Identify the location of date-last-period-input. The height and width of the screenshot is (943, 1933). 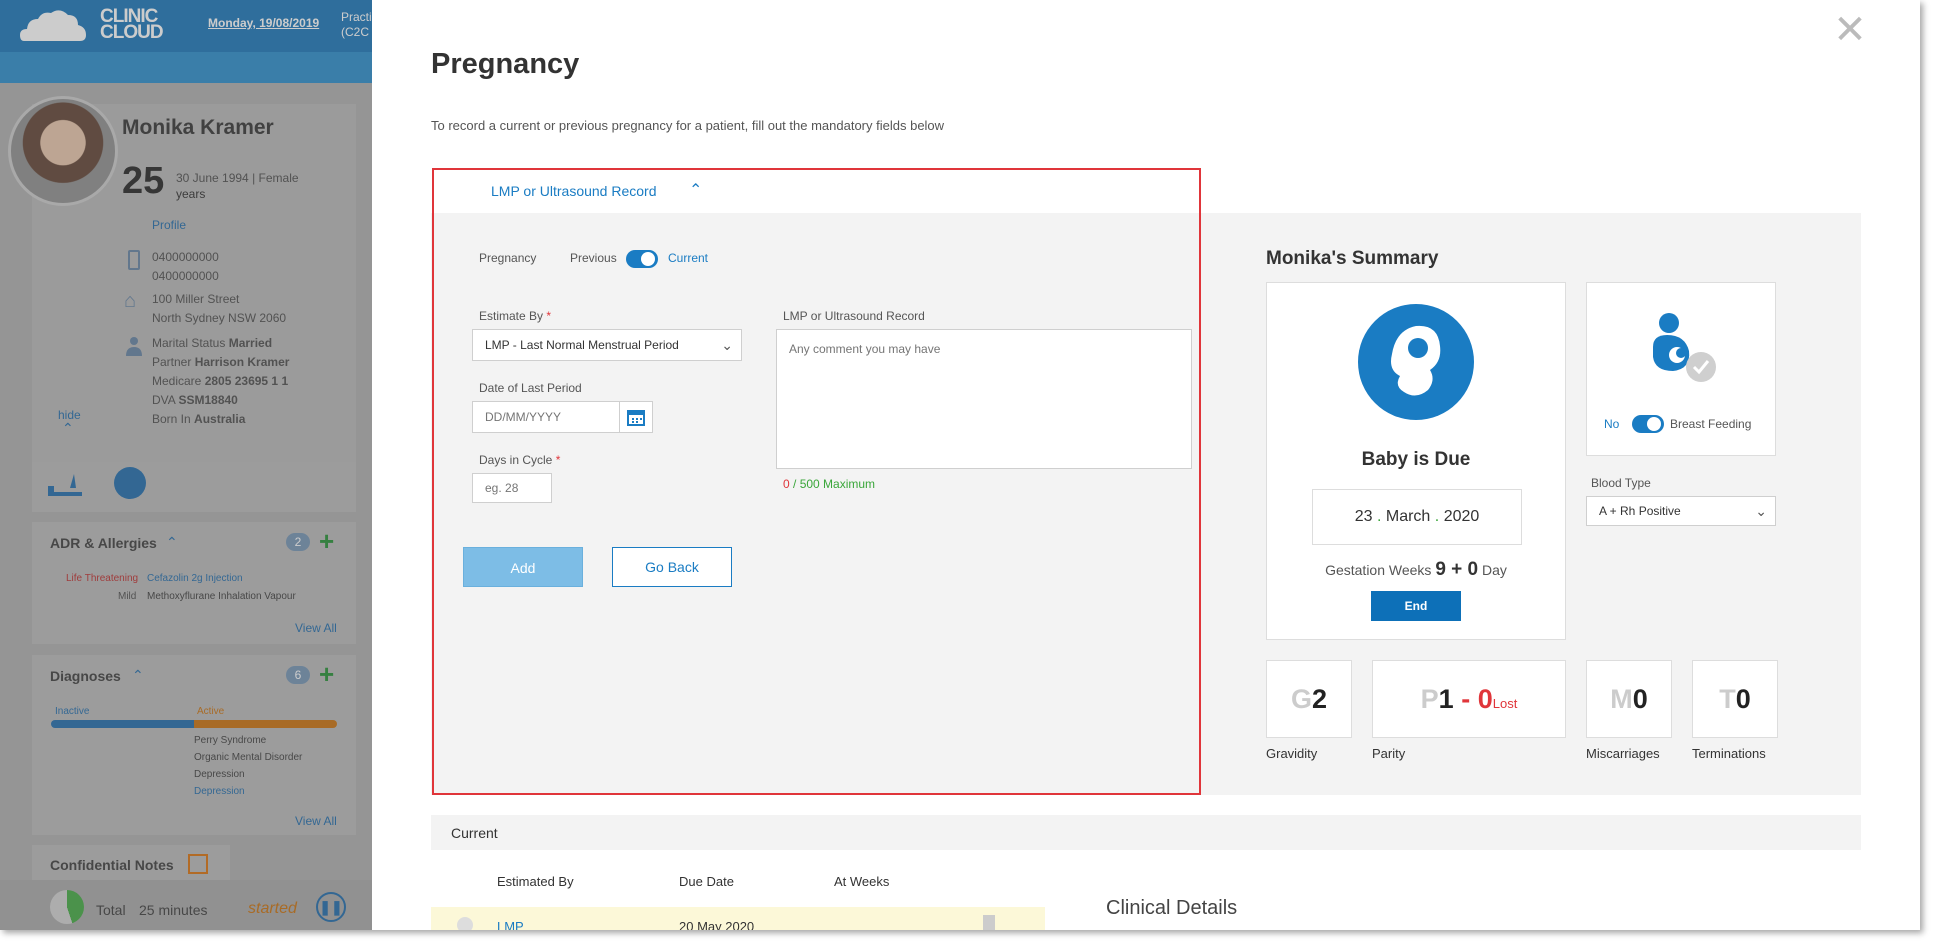
(546, 417).